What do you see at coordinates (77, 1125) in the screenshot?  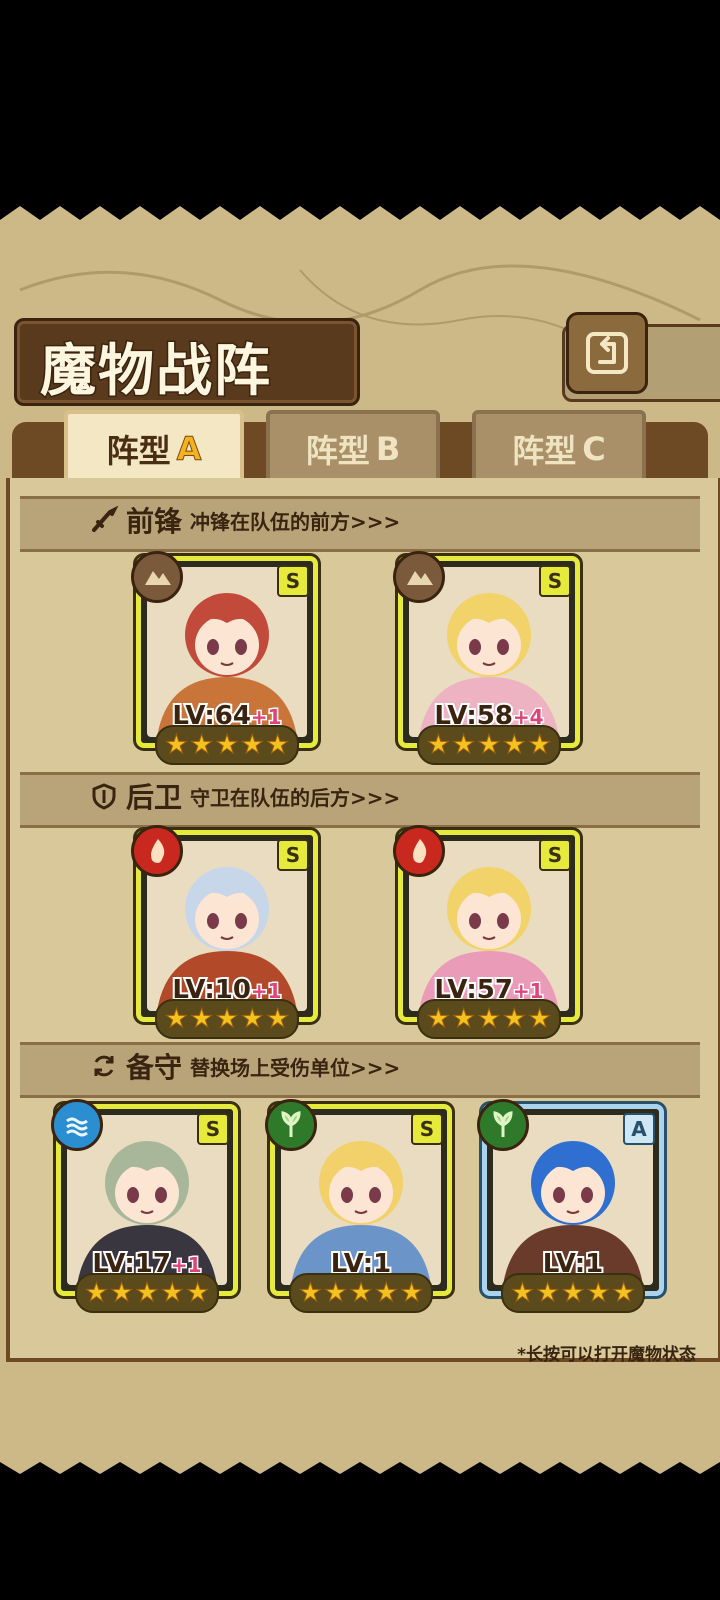 I see `water-element-icon` at bounding box center [77, 1125].